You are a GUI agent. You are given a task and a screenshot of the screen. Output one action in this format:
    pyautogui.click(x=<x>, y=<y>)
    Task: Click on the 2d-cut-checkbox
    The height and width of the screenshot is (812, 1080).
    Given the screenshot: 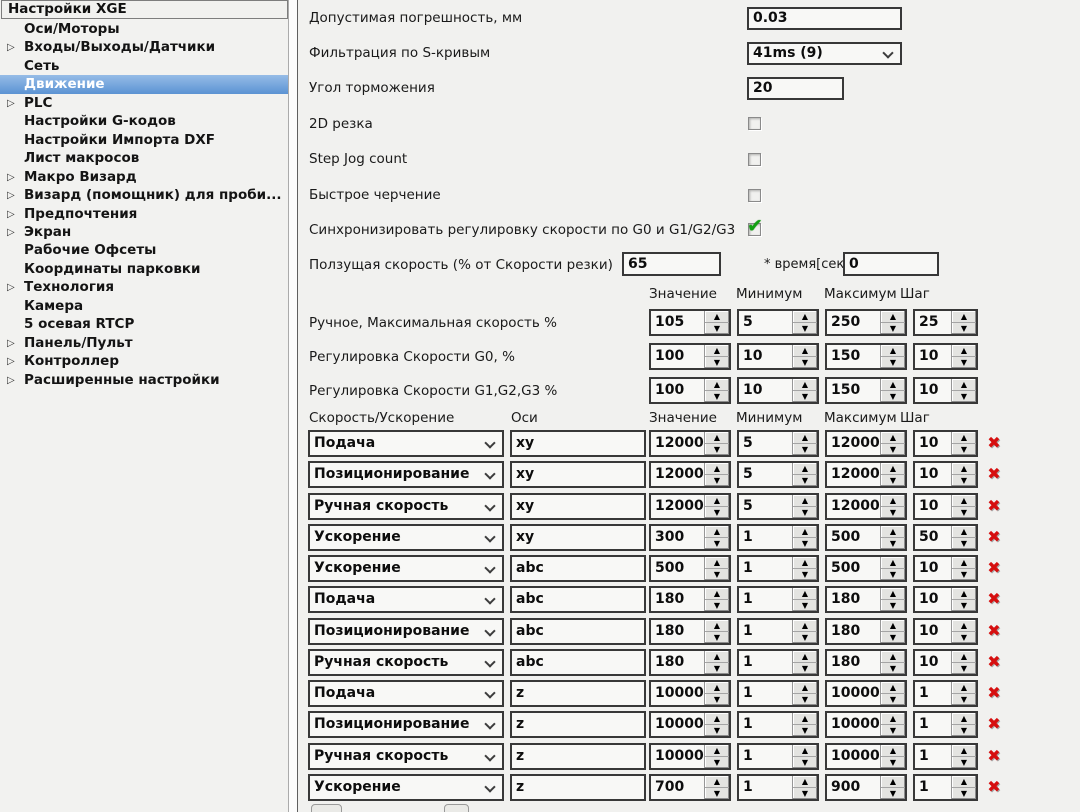 What is the action you would take?
    pyautogui.click(x=754, y=123)
    